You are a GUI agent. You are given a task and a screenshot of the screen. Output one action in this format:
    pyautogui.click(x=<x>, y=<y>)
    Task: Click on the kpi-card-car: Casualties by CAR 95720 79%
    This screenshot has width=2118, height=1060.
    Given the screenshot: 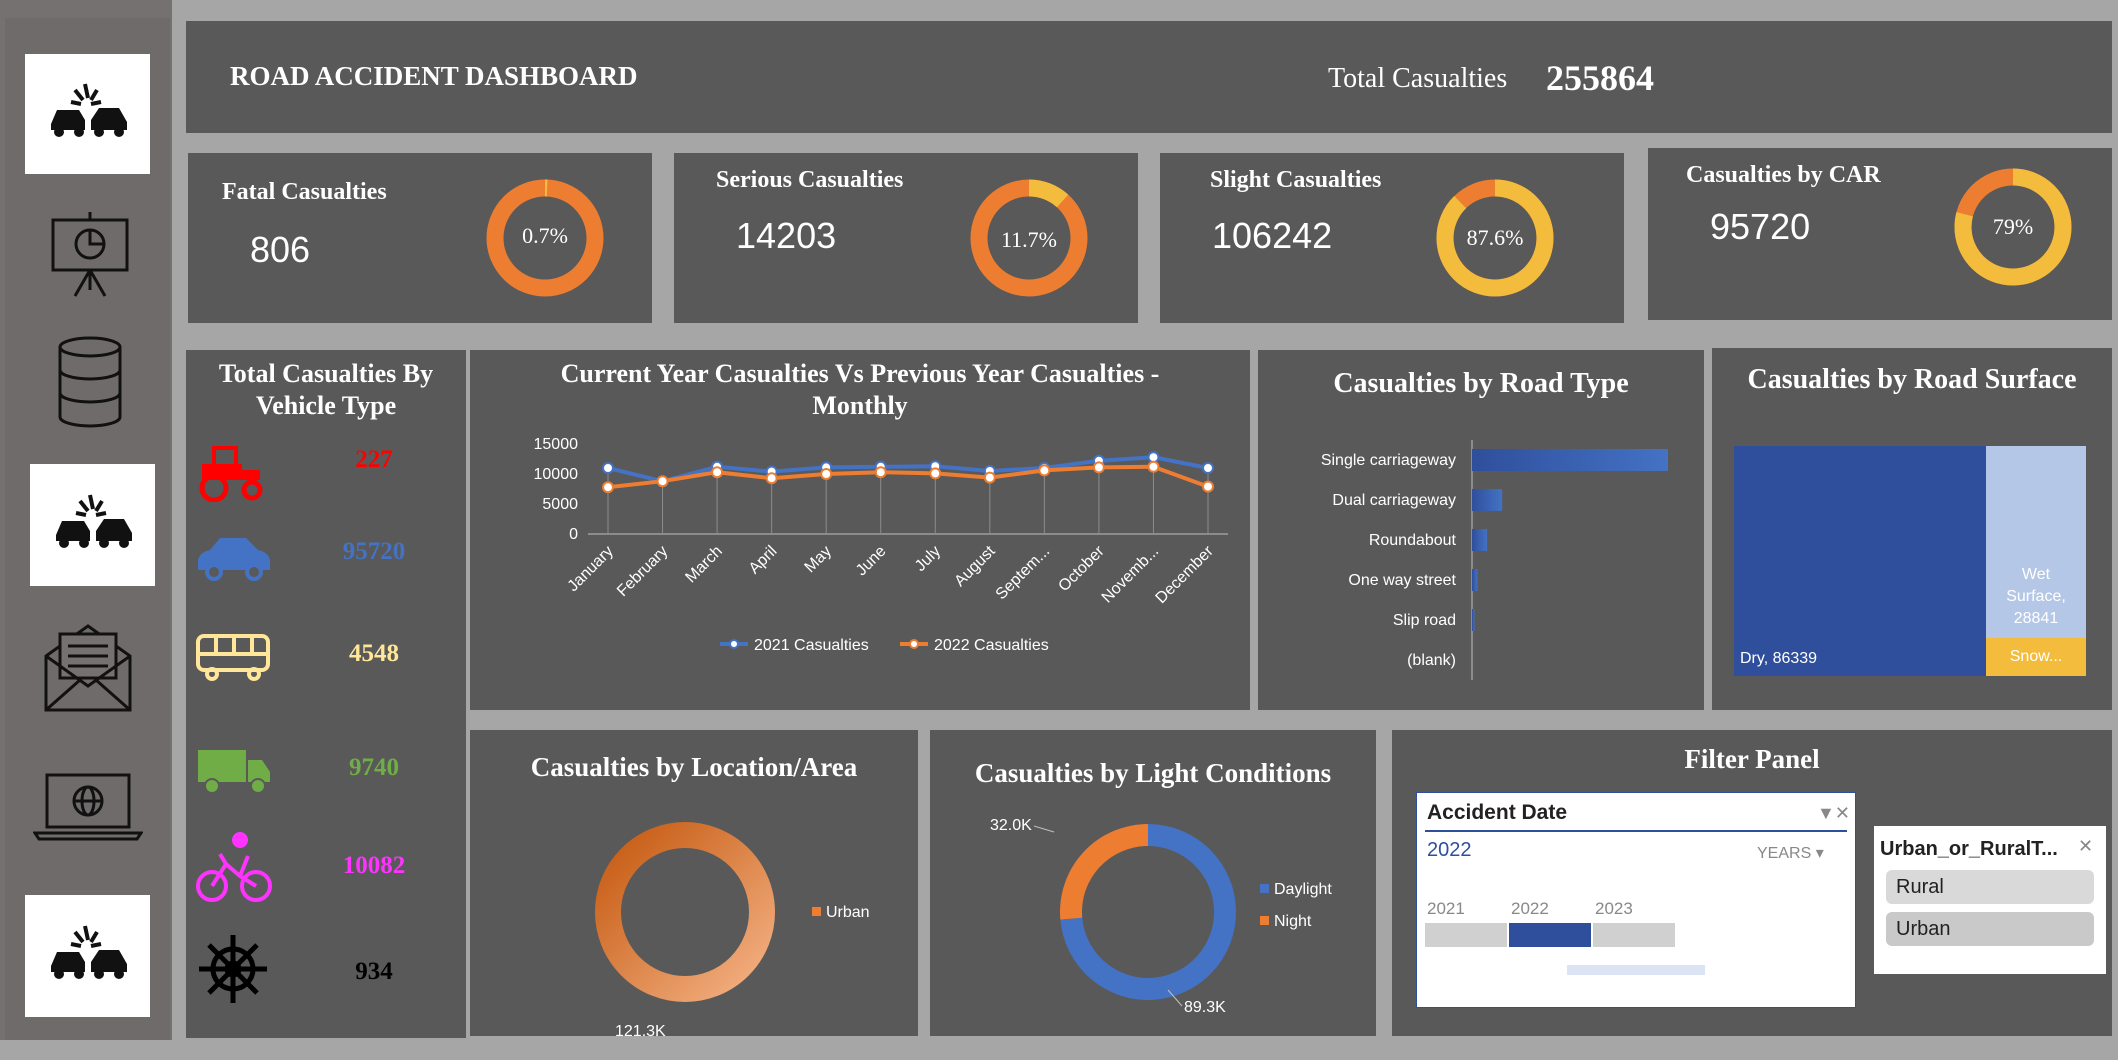 What is the action you would take?
    pyautogui.click(x=1880, y=234)
    